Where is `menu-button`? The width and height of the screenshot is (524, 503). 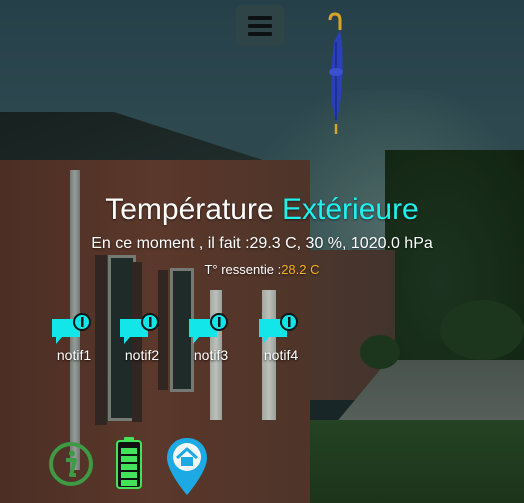
menu-button is located at coordinates (260, 26).